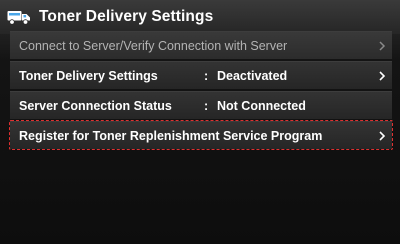  Describe the element at coordinates (95, 105) in the screenshot. I see `server-connection-status-label: Server Connection Status` at that location.